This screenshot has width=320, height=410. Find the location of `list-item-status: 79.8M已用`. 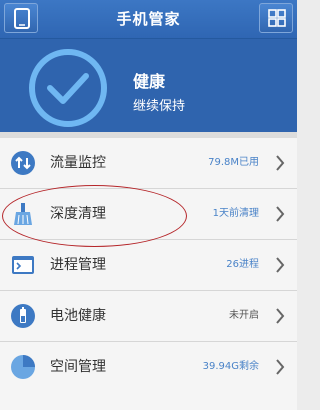

list-item-status: 79.8M已用 is located at coordinates (233, 162).